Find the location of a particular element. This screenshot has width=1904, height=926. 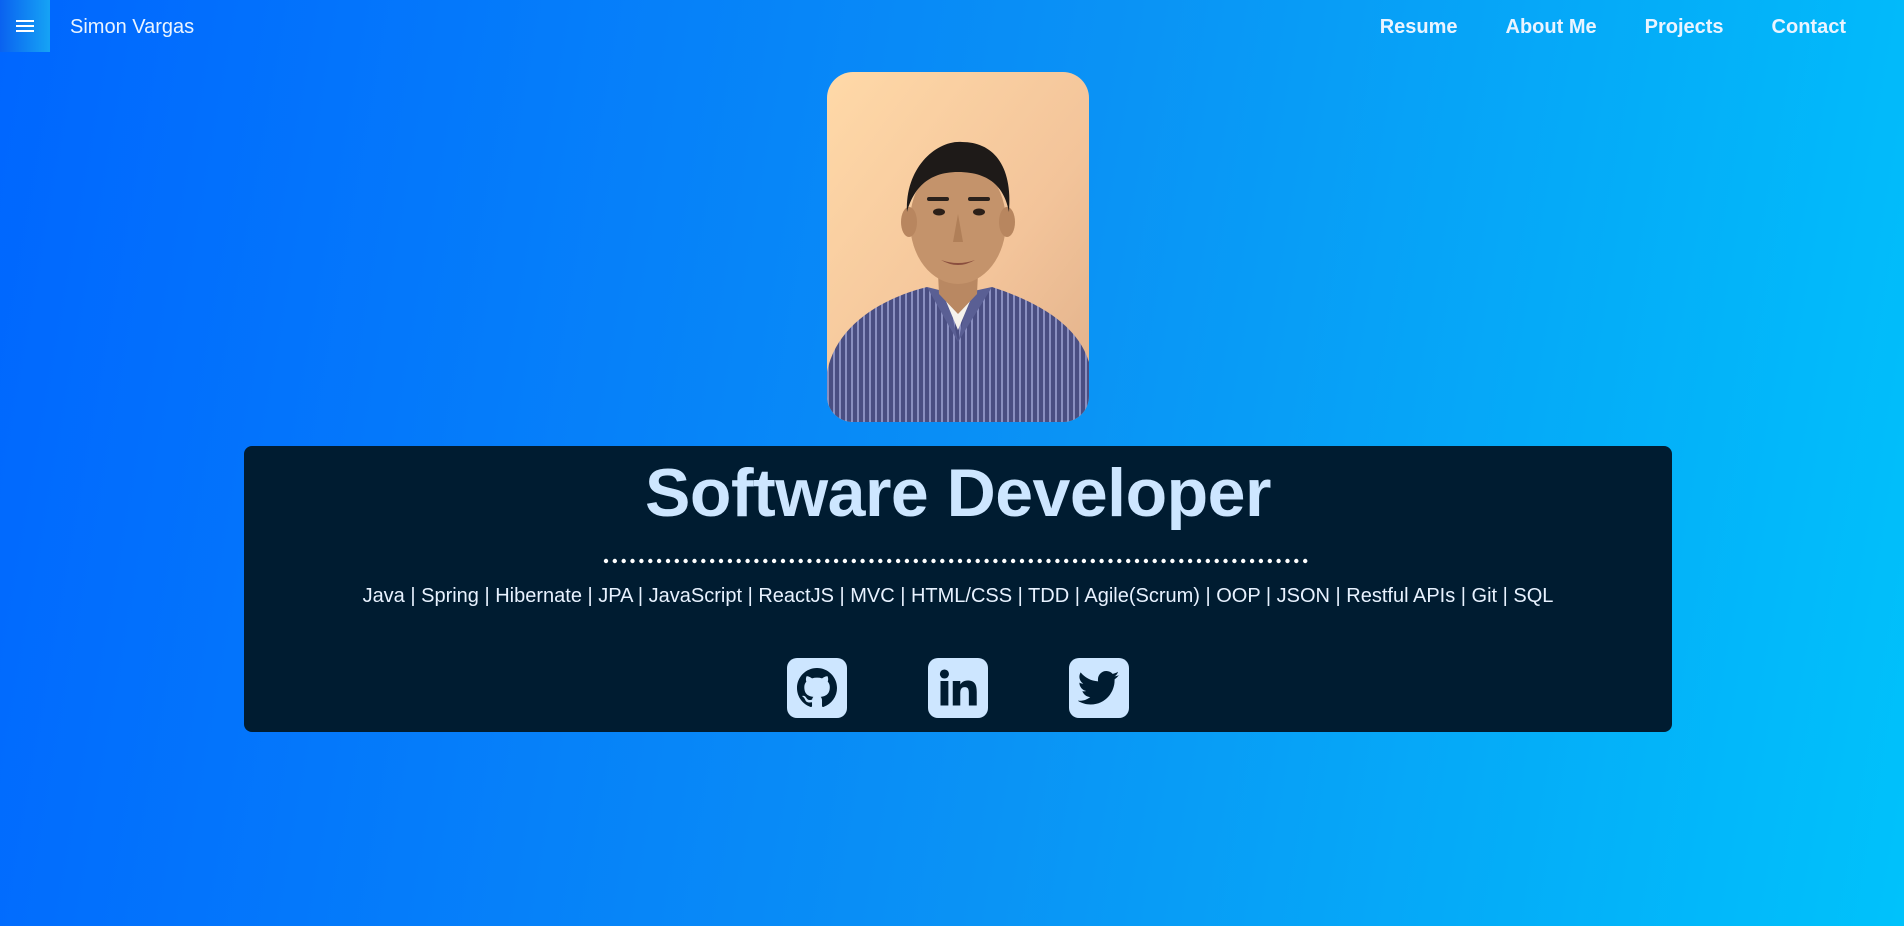

github-icon is located at coordinates (817, 688).